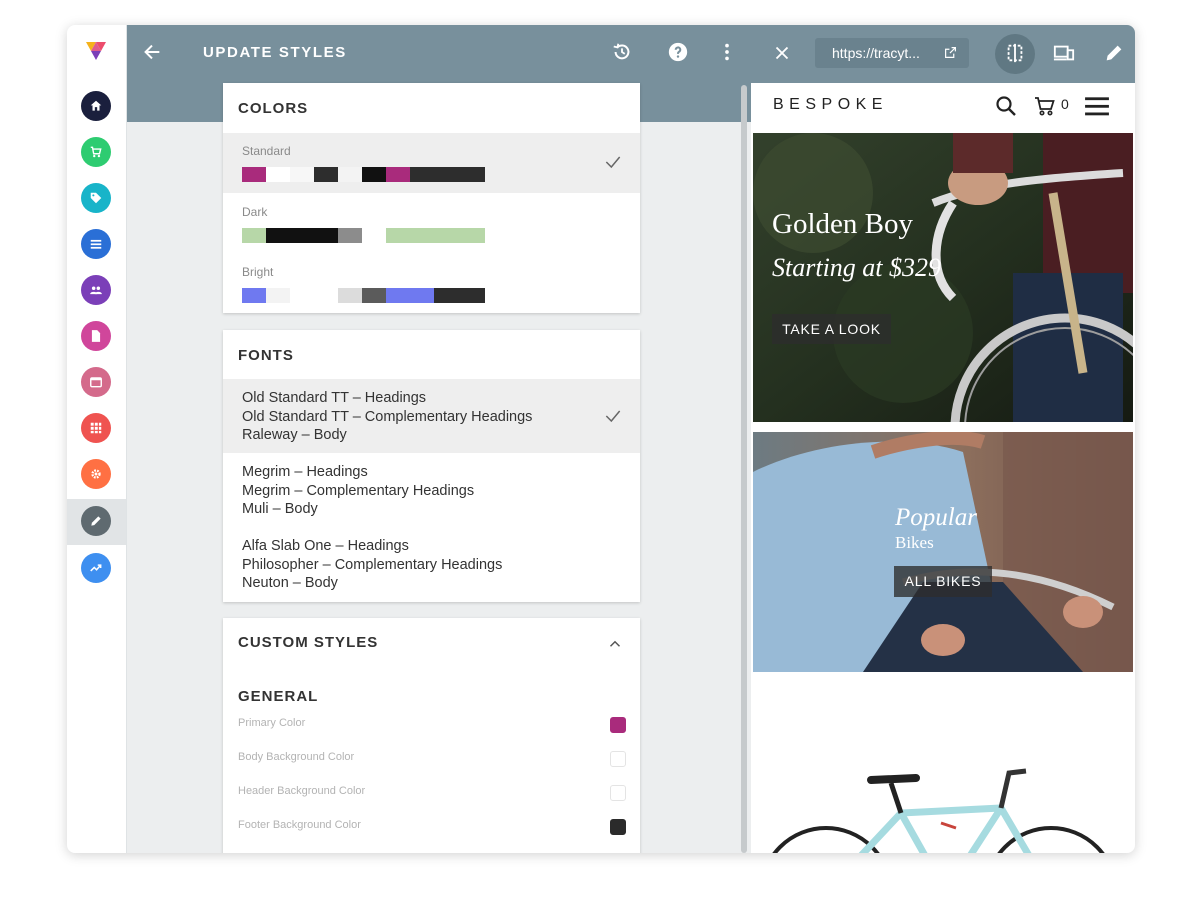 This screenshot has width=1200, height=914. I want to click on hero-banner-popular-bikes: Popular Bikes ALL BIKES, so click(943, 552).